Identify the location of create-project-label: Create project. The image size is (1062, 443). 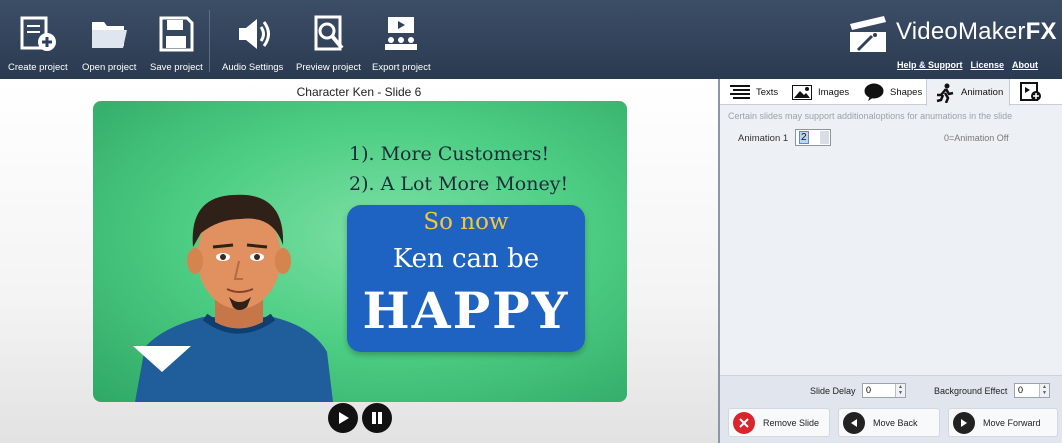
(38, 67).